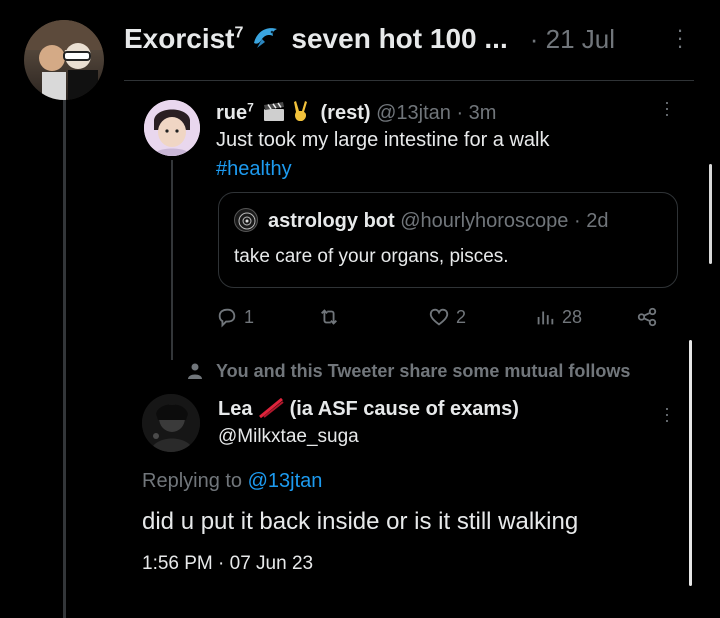  What do you see at coordinates (558, 317) in the screenshot?
I see `views-action: 28` at bounding box center [558, 317].